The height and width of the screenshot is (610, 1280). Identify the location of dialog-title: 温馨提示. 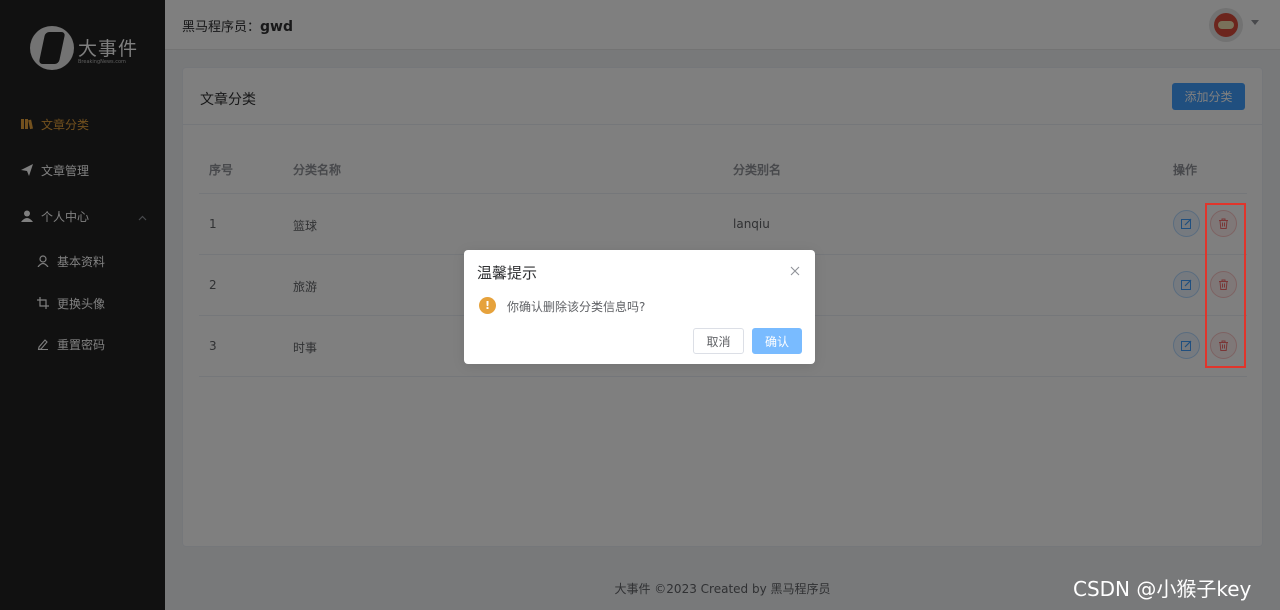
(507, 273).